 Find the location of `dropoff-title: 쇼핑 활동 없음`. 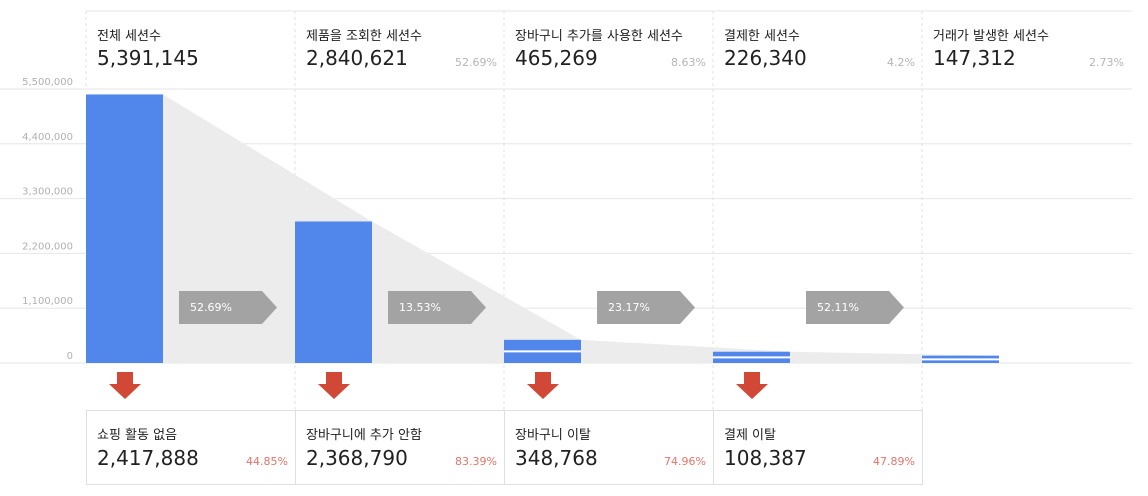

dropoff-title: 쇼핑 활동 없음 is located at coordinates (137, 435).